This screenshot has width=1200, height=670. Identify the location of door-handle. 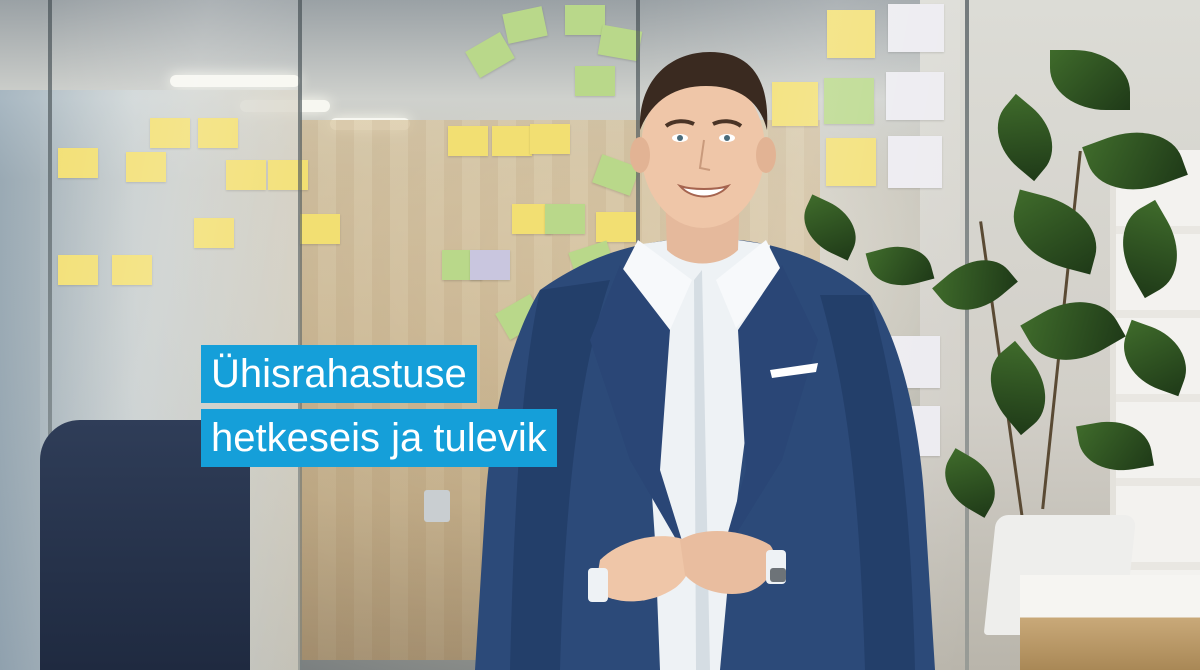
(437, 506).